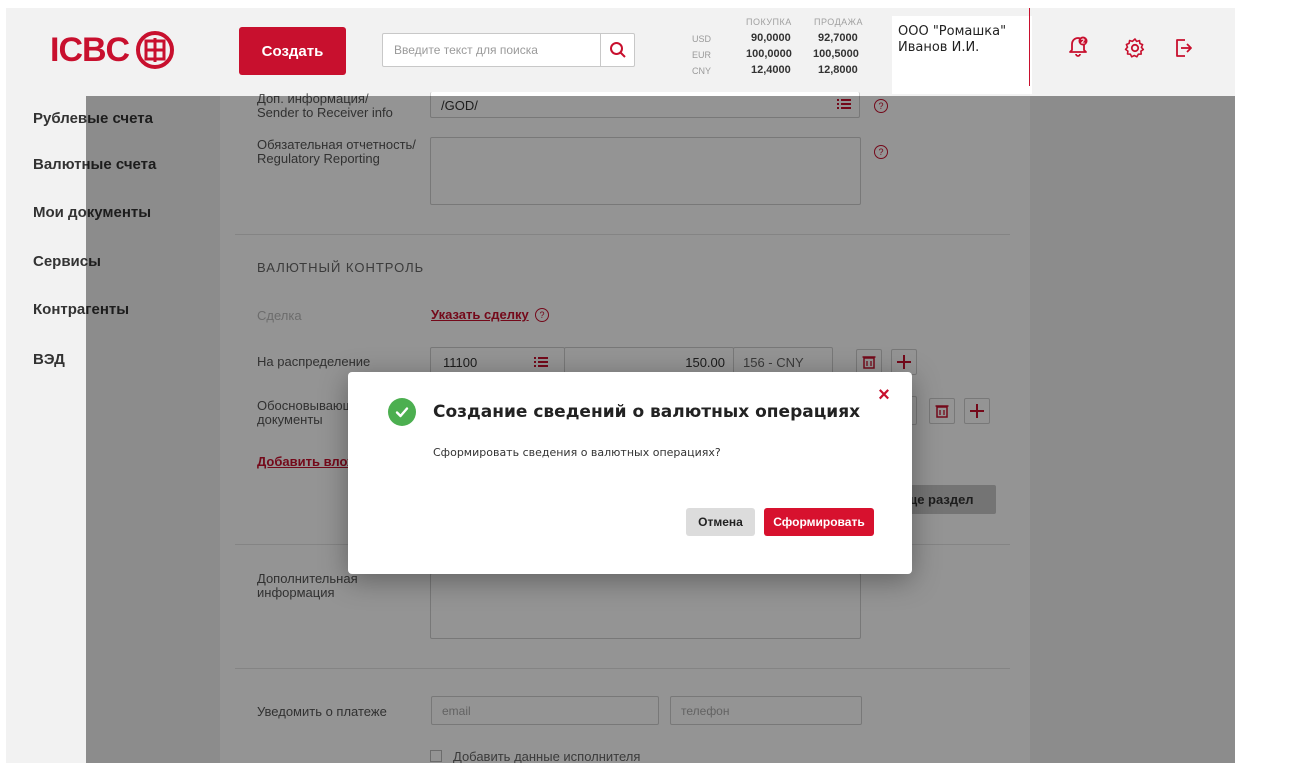 Image resolution: width=1303 pixels, height=763 pixels. What do you see at coordinates (647, 412) in the screenshot?
I see `dialog-title: Создание сведений о валютных операциях` at bounding box center [647, 412].